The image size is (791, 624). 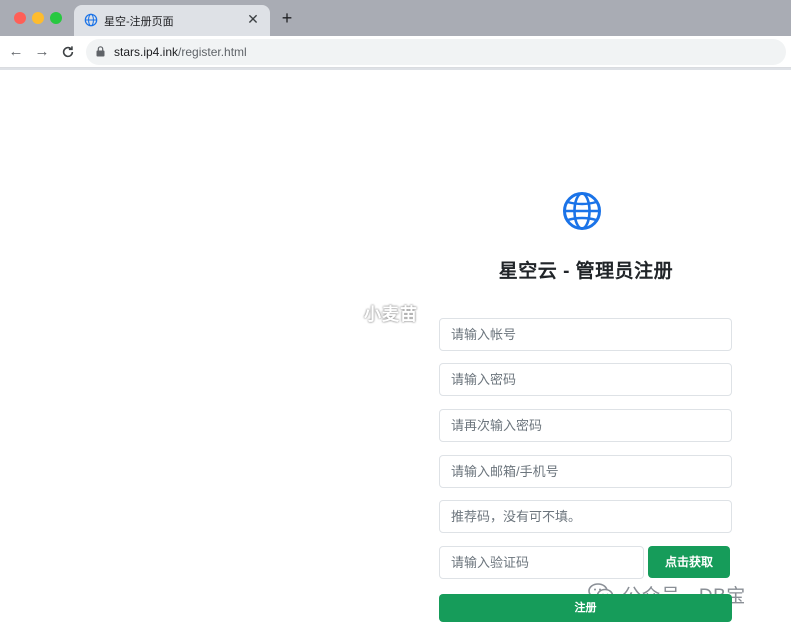 What do you see at coordinates (585, 379) in the screenshot?
I see `password-input` at bounding box center [585, 379].